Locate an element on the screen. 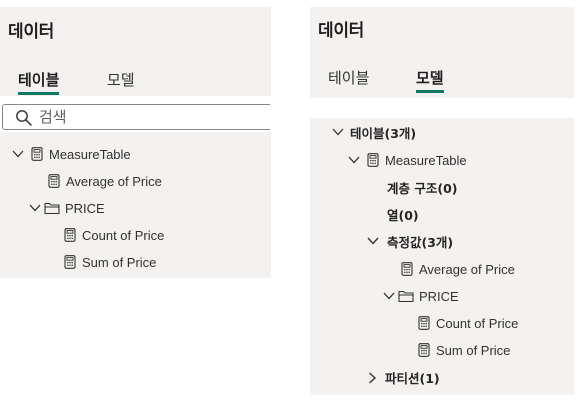  tree-partitions-node: 파티션(1) is located at coordinates (403, 377).